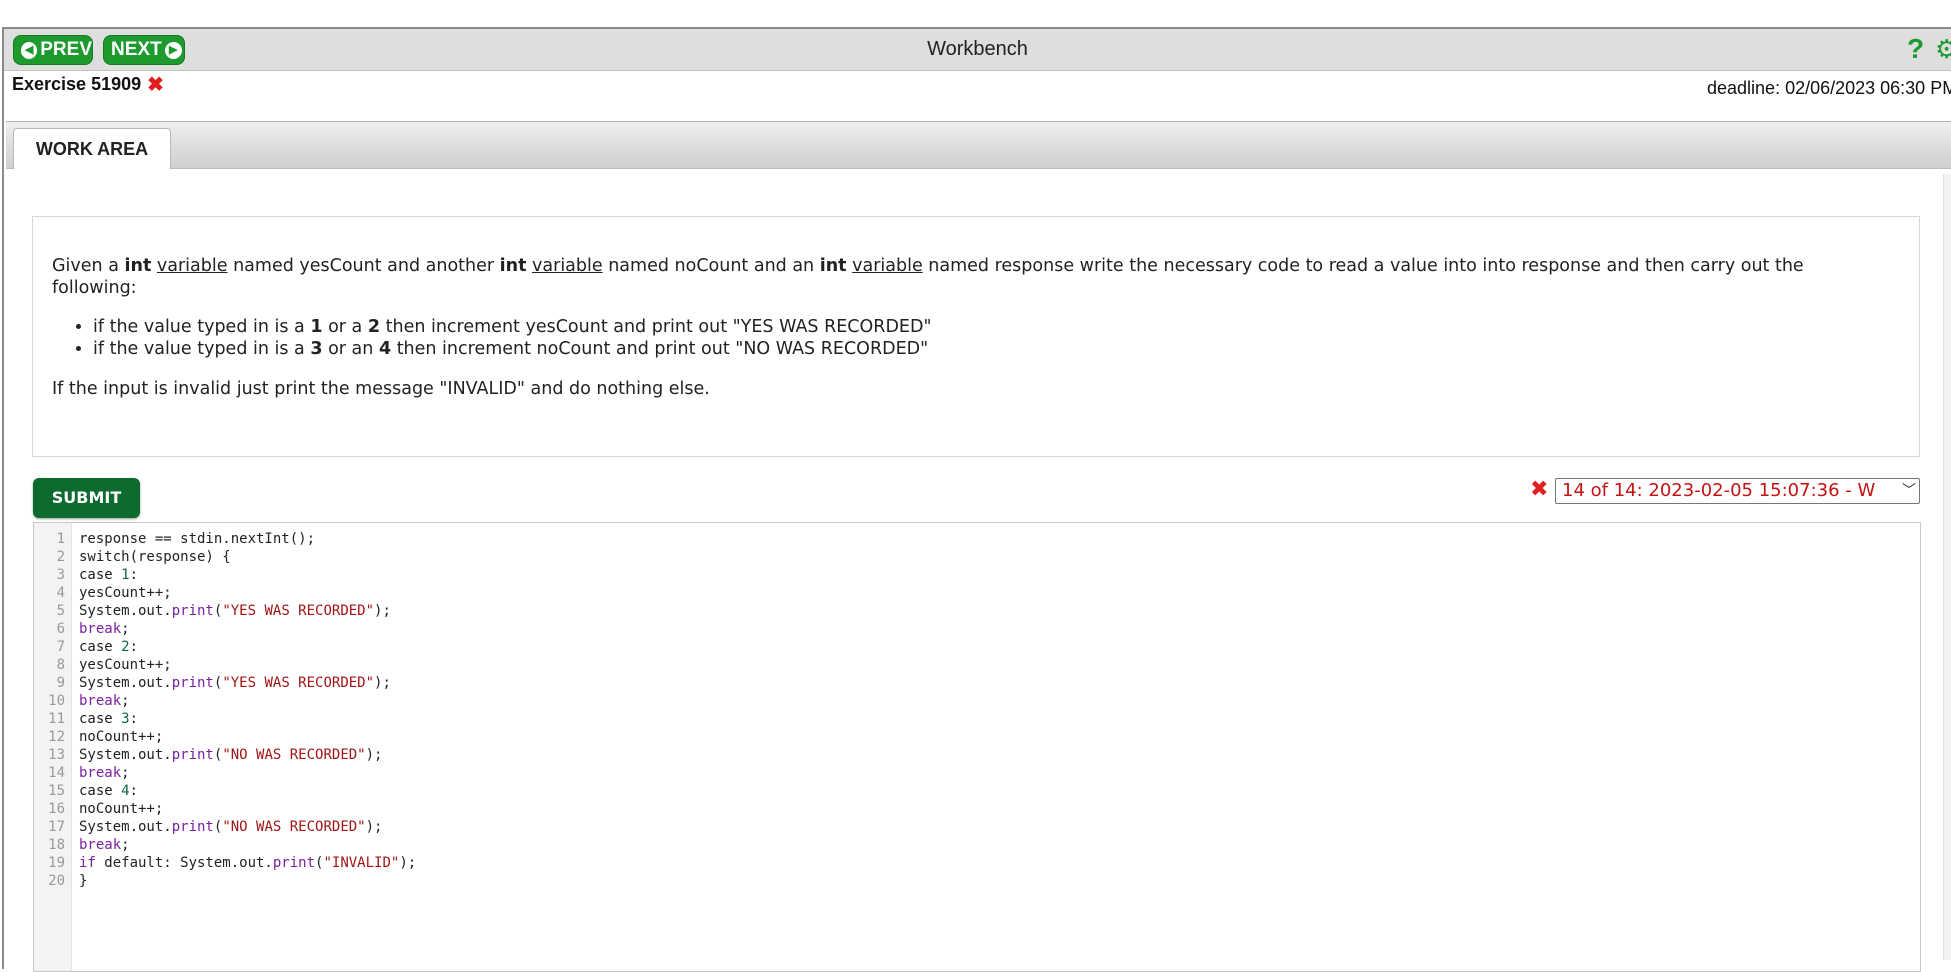  What do you see at coordinates (974, 629) in the screenshot?
I see `code-line: 6 break;` at bounding box center [974, 629].